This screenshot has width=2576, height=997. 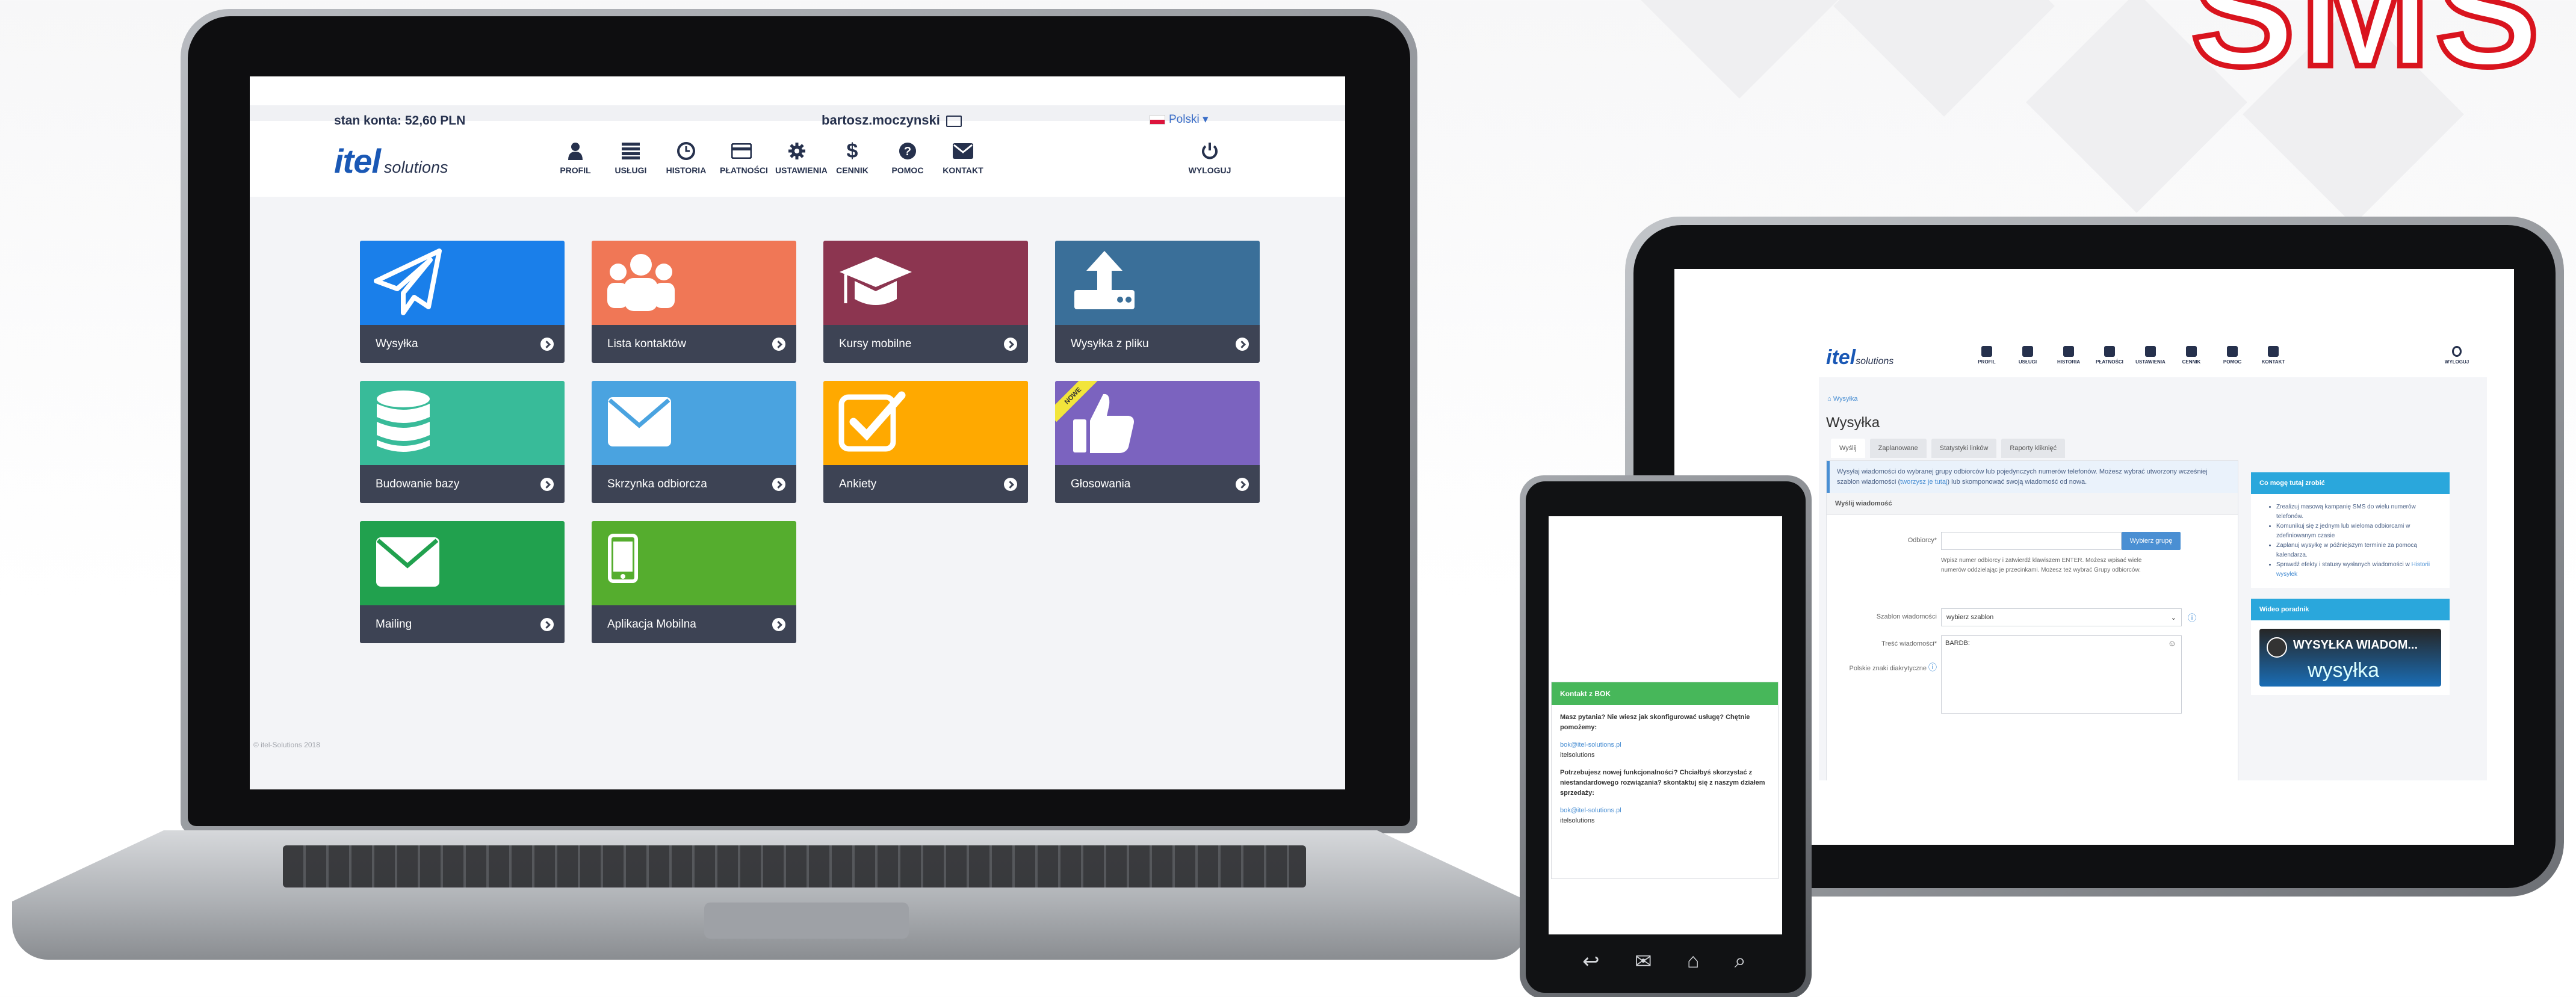 What do you see at coordinates (1643, 961) in the screenshot?
I see `envelope-icon: ✉` at bounding box center [1643, 961].